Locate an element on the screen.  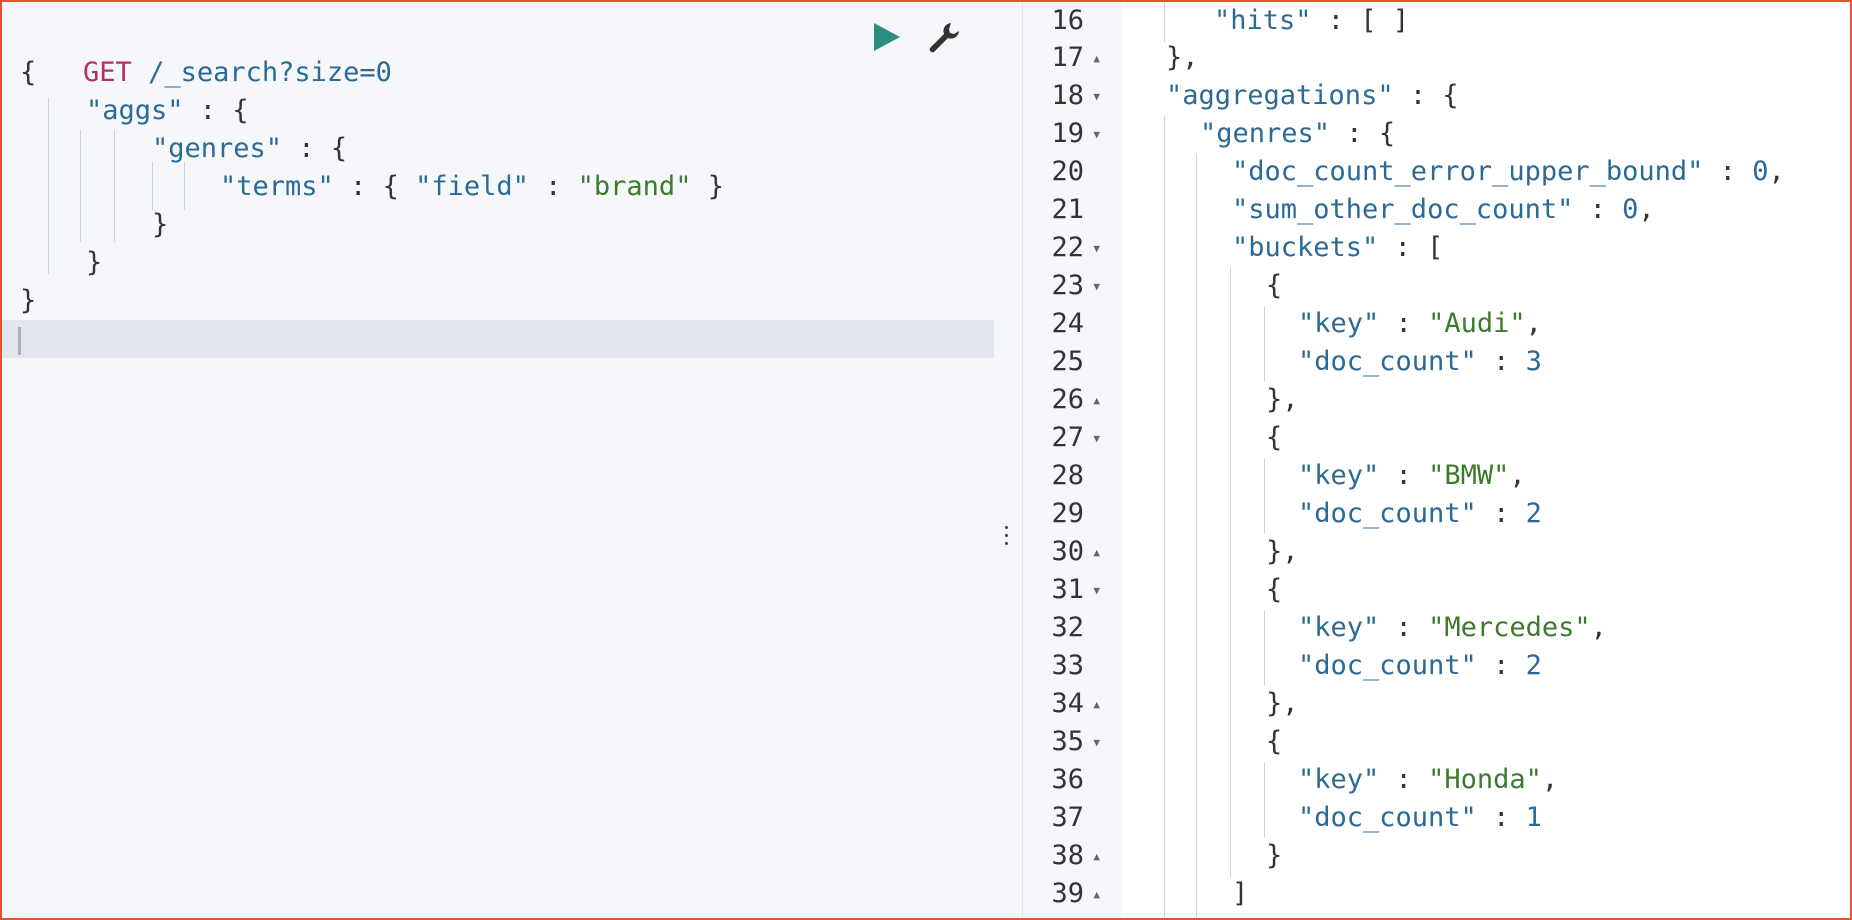
line-number: 17 is located at coordinates (1067, 57).